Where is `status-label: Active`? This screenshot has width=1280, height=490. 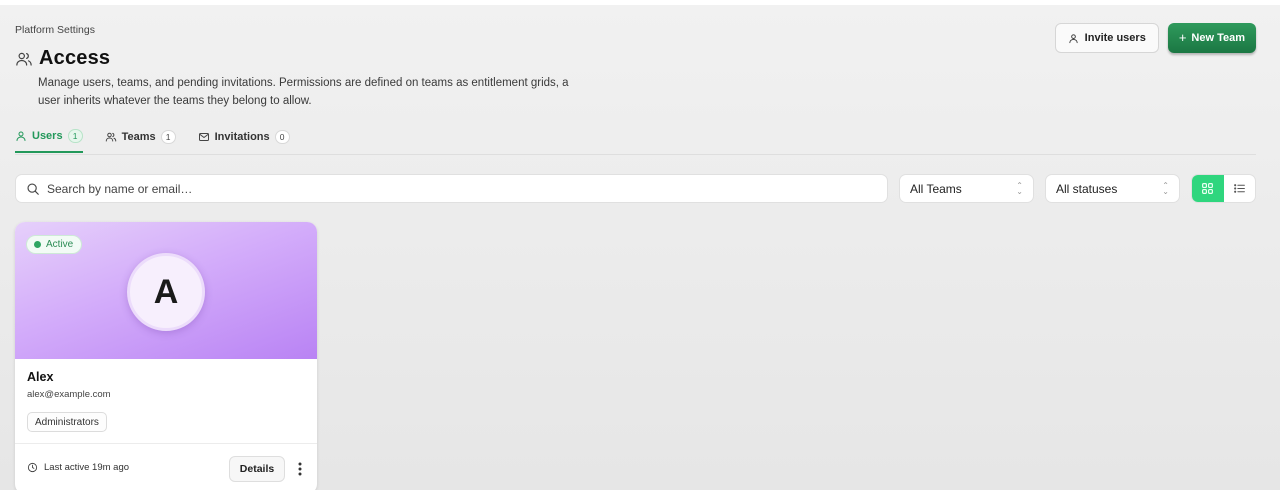
status-label: Active is located at coordinates (60, 244).